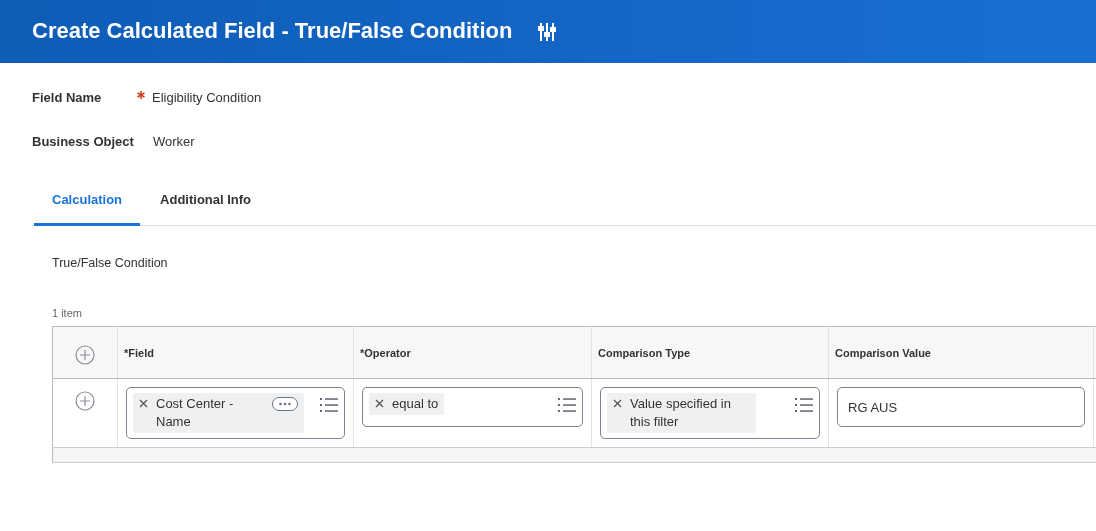 The height and width of the screenshot is (531, 1096). Describe the element at coordinates (547, 31) in the screenshot. I see `settings-icon` at that location.